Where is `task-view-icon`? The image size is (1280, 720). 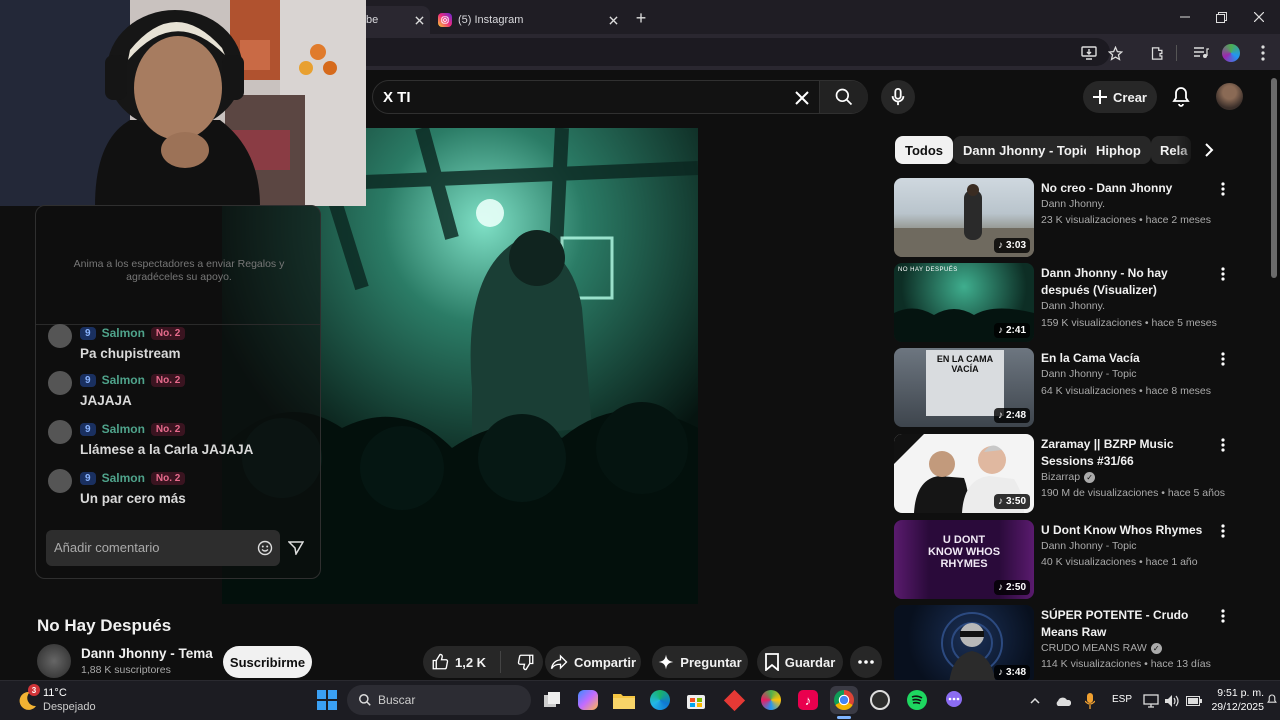 task-view-icon is located at coordinates (552, 700).